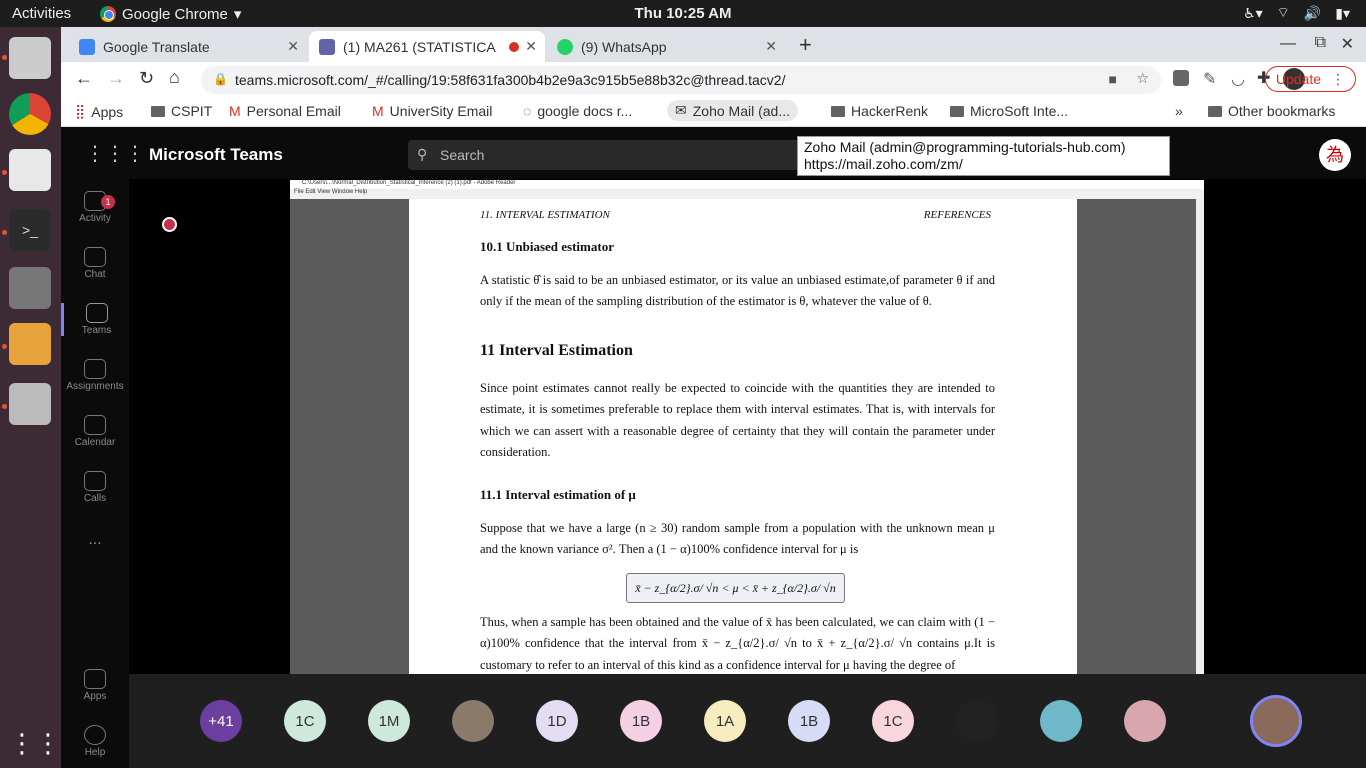  Describe the element at coordinates (116, 78) in the screenshot. I see `forward-button: →` at that location.